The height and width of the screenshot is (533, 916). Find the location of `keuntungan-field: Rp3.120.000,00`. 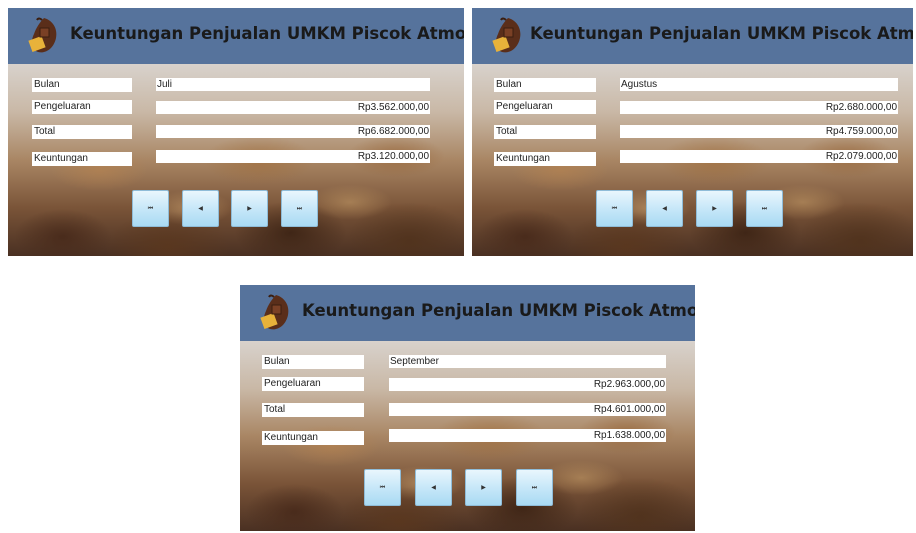

keuntungan-field: Rp3.120.000,00 is located at coordinates (293, 156).